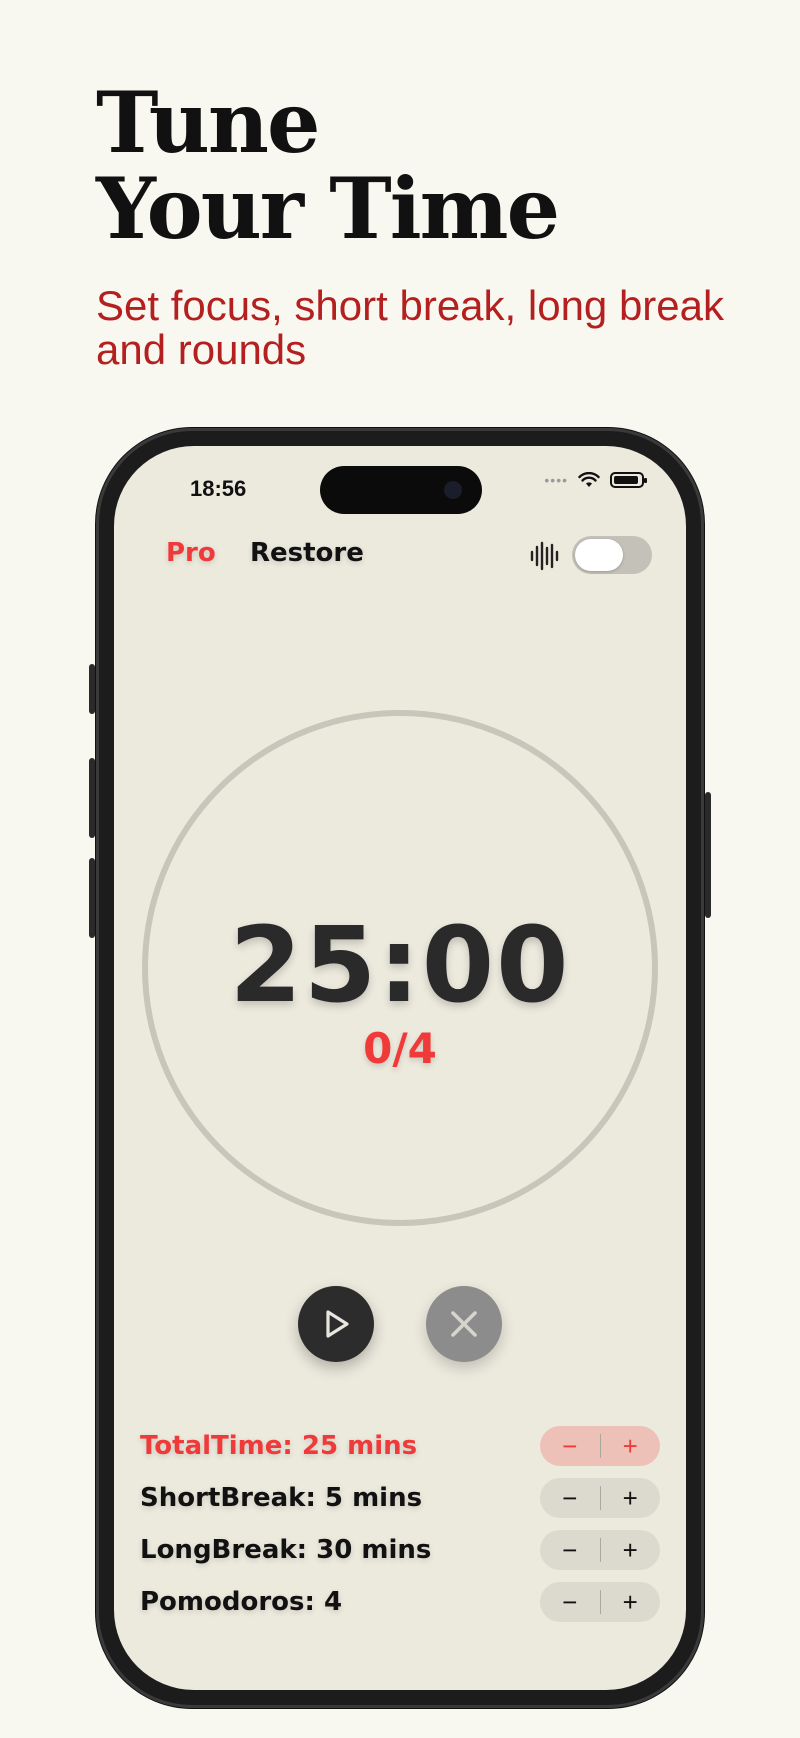 The image size is (800, 1738). What do you see at coordinates (544, 556) in the screenshot?
I see `waveform-icon` at bounding box center [544, 556].